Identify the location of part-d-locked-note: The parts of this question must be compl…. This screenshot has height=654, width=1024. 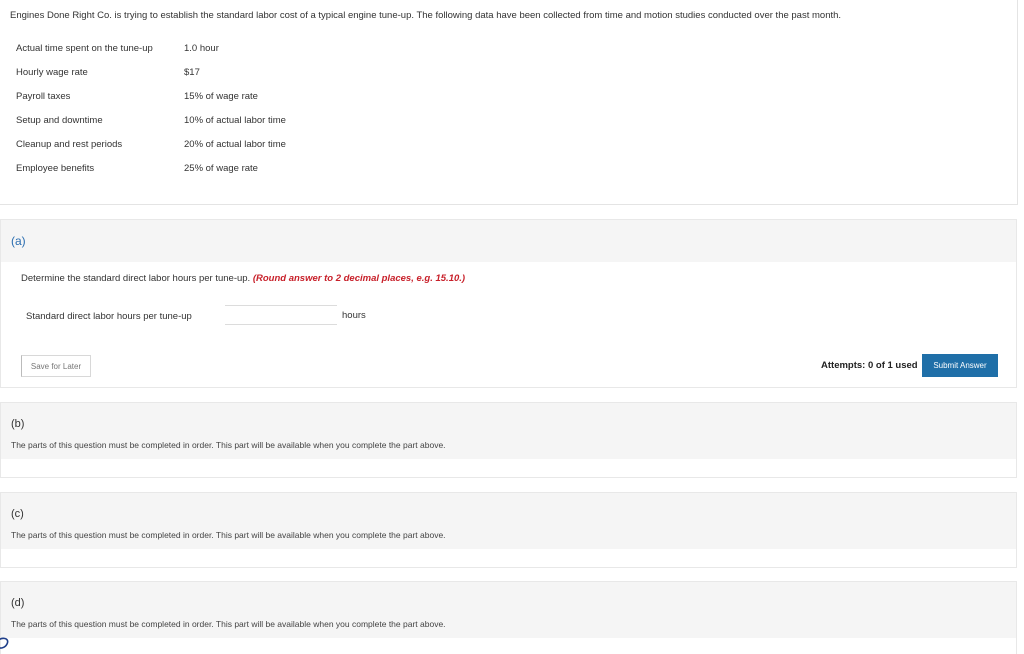
(228, 624).